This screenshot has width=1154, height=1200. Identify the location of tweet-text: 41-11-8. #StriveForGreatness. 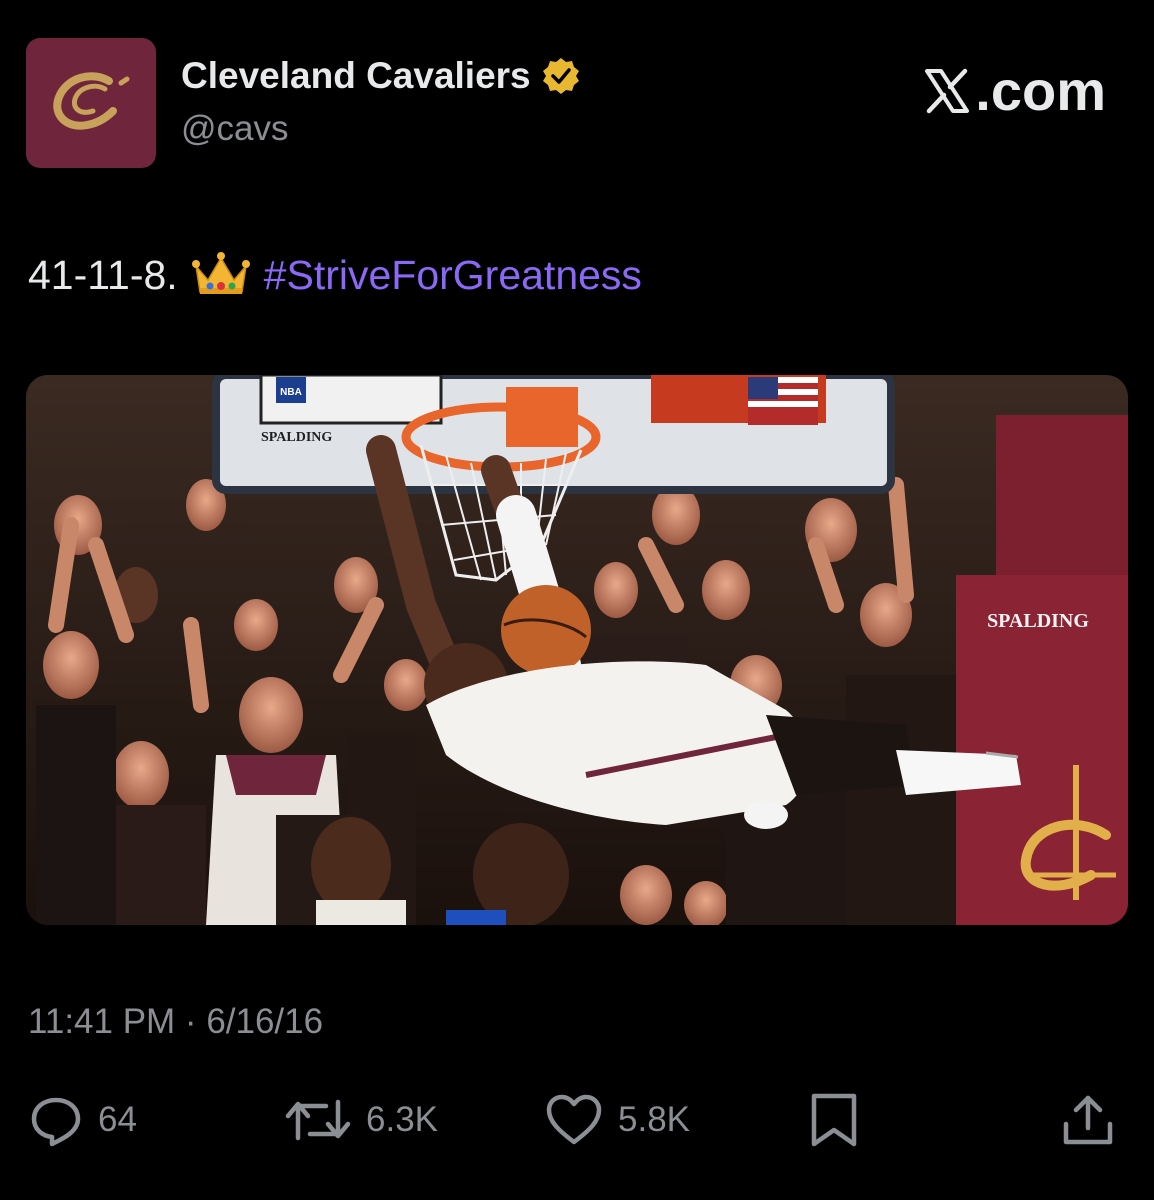
(335, 275).